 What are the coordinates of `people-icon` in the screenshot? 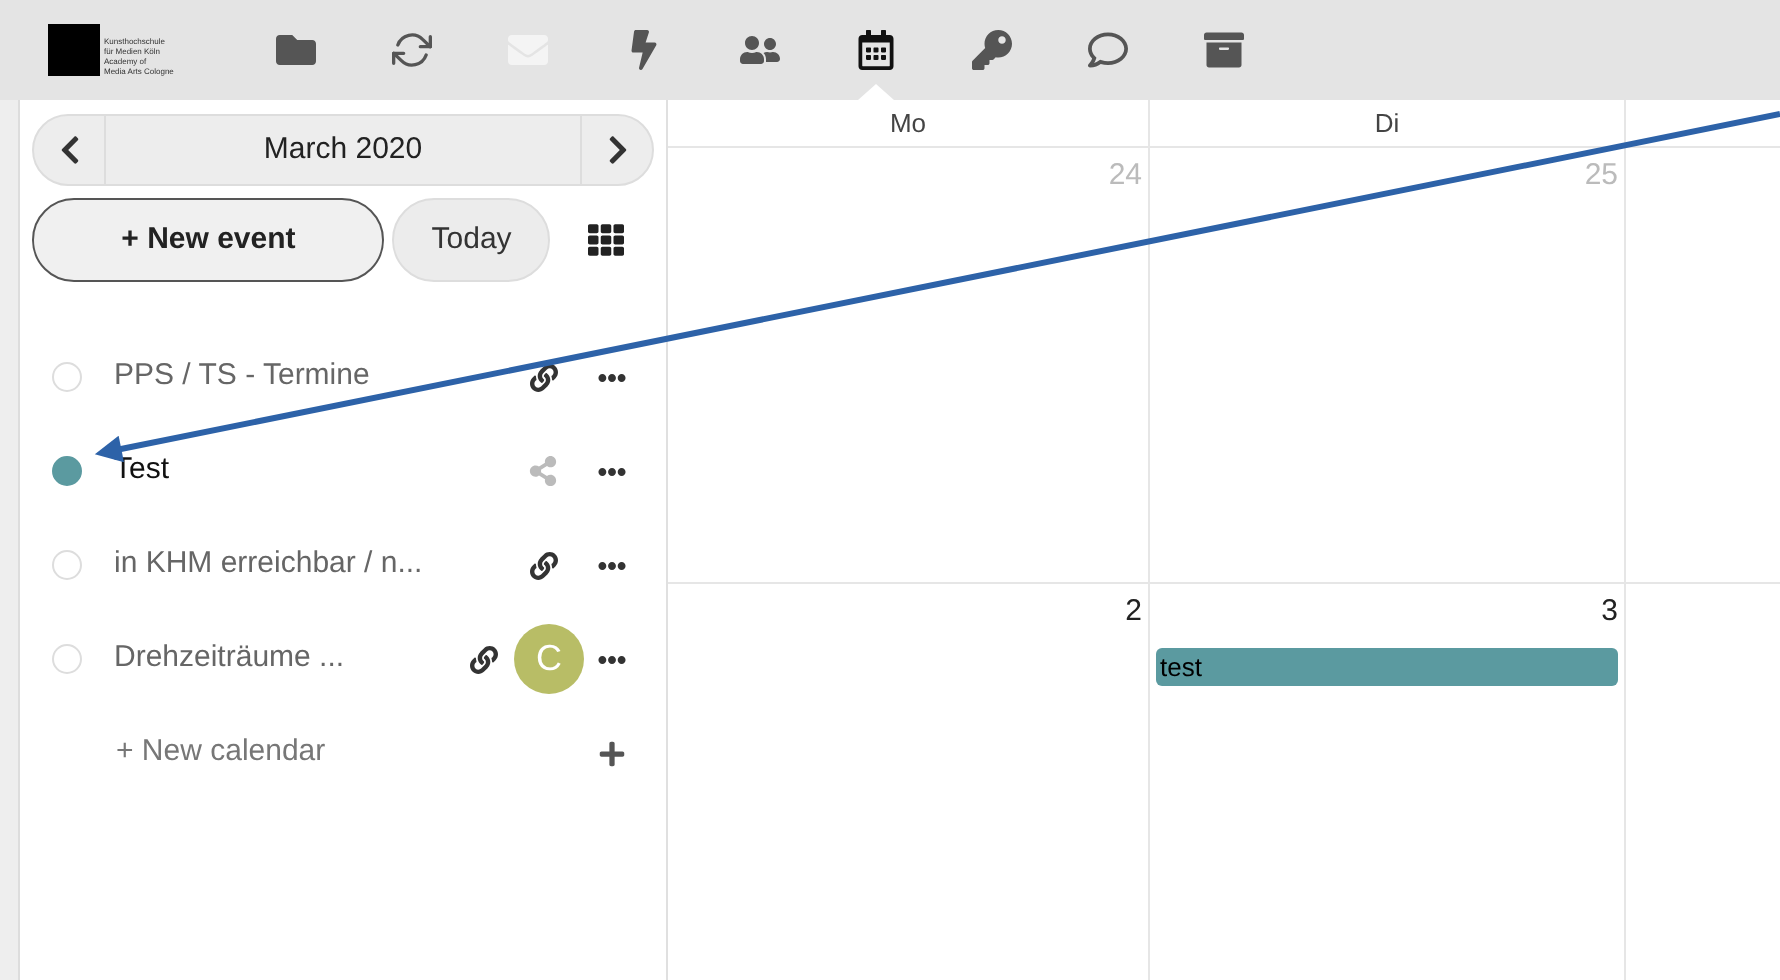 It's located at (760, 50).